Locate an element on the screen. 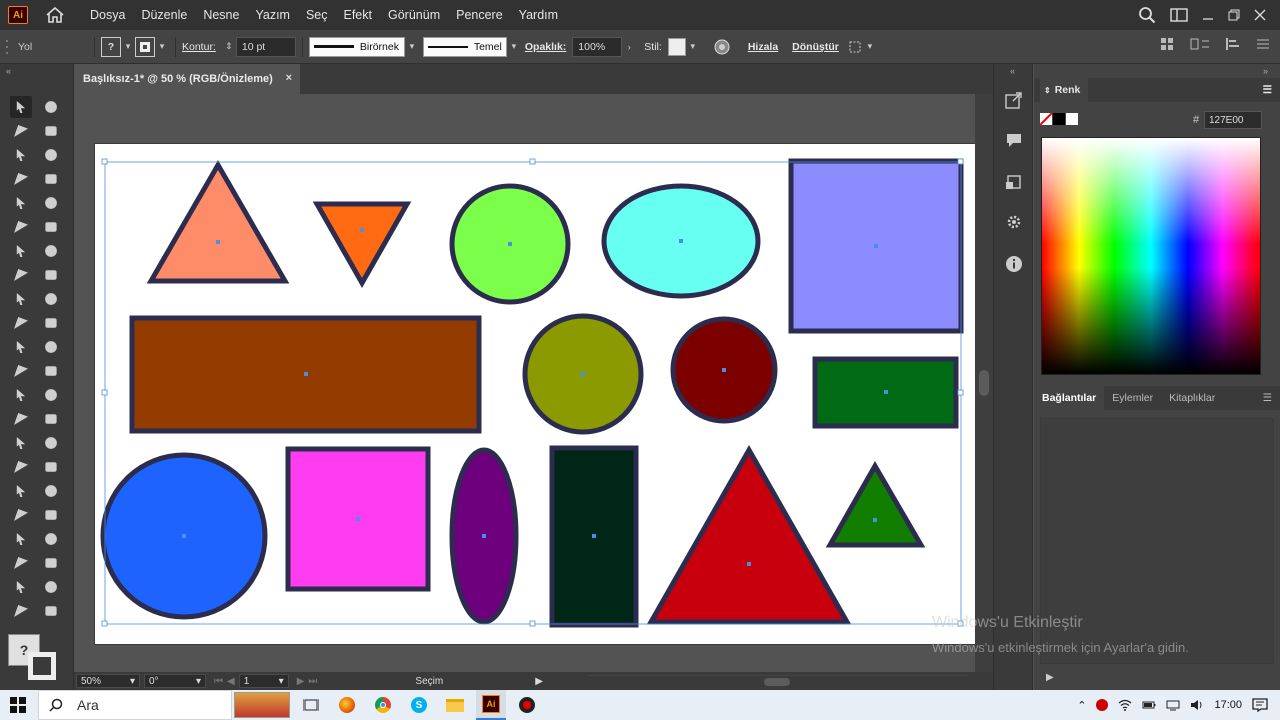 The width and height of the screenshot is (1280, 720). chrome-icon is located at coordinates (383, 705).